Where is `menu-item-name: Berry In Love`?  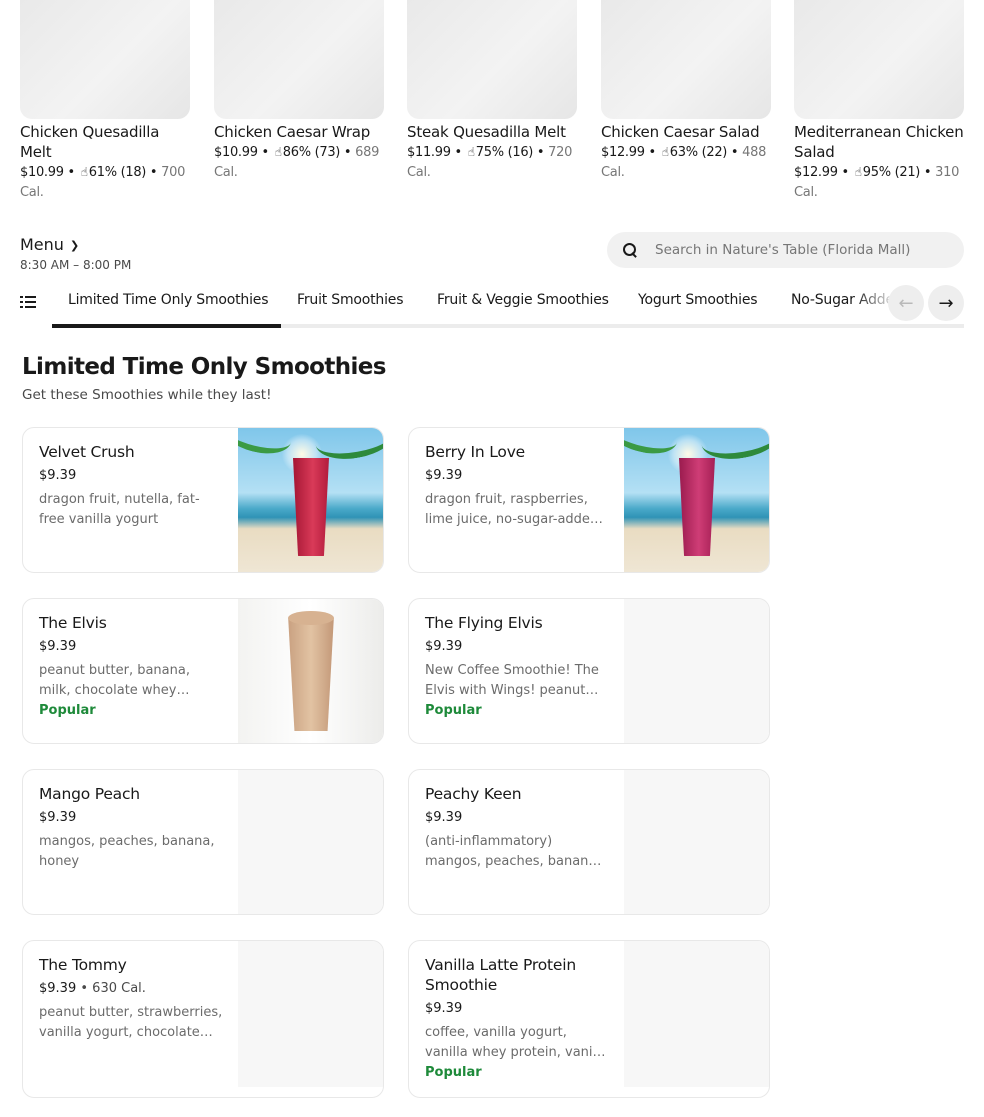 menu-item-name: Berry In Love is located at coordinates (475, 452).